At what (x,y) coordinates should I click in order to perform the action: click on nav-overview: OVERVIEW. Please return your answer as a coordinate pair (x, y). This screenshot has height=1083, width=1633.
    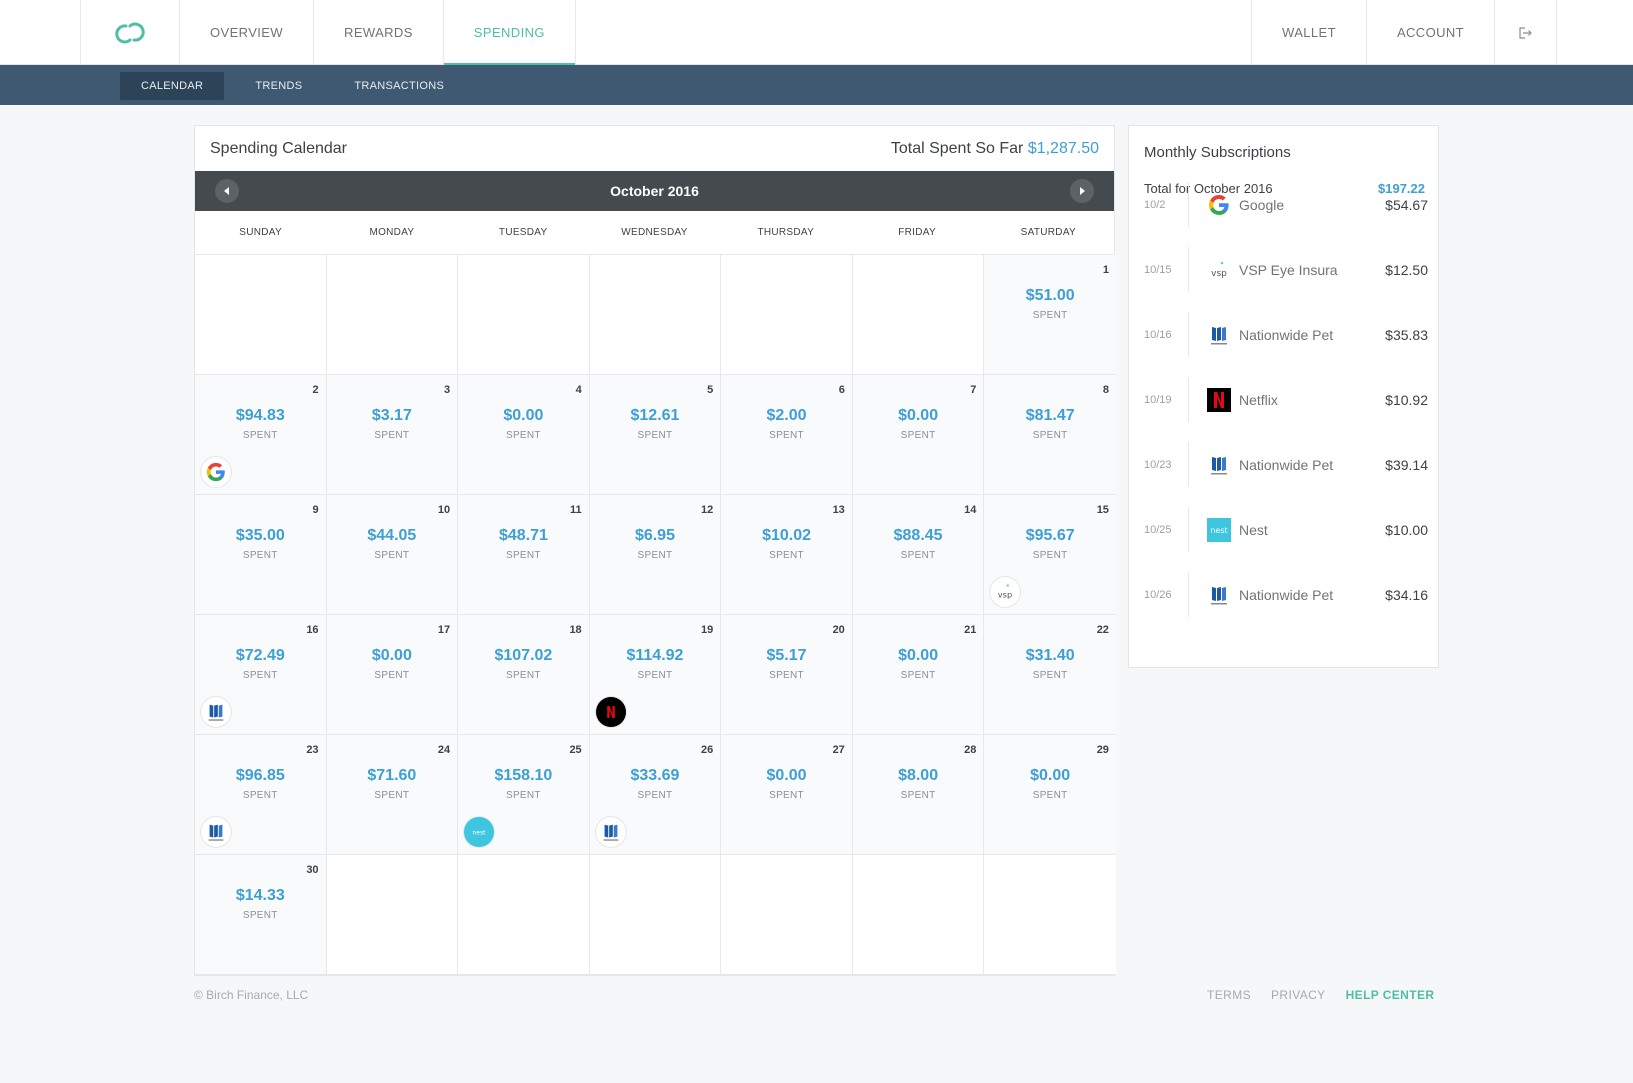
    Looking at the image, I should click on (247, 32).